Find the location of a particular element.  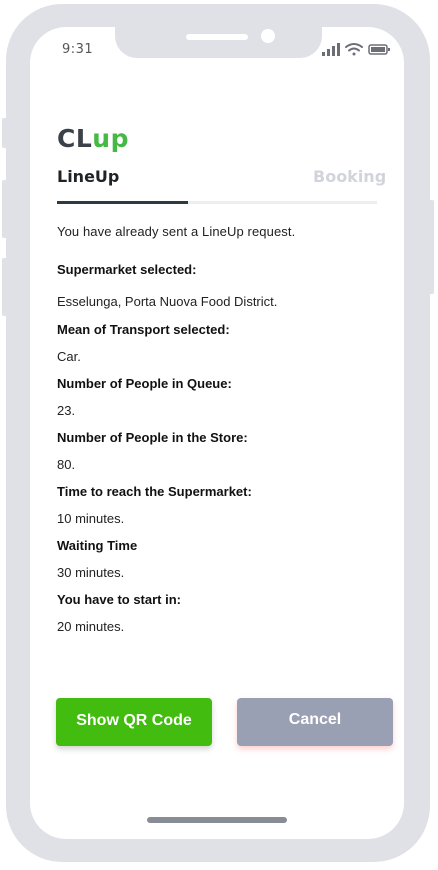

supermarket-value: Esselunga, Porta Nuova Food District. is located at coordinates (167, 301).